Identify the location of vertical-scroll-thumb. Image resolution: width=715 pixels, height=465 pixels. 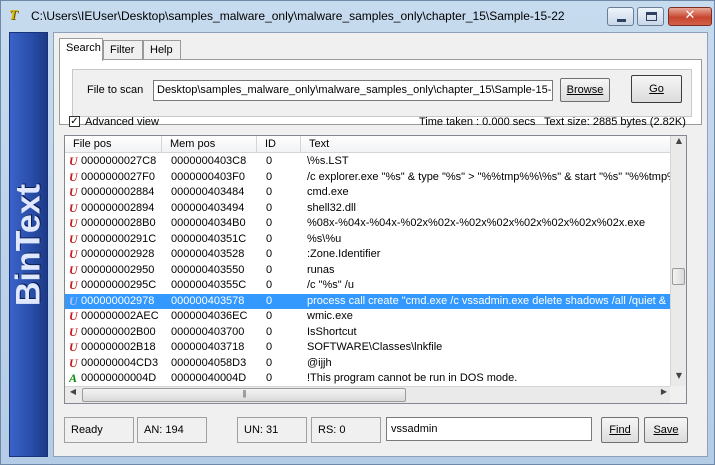
(678, 276).